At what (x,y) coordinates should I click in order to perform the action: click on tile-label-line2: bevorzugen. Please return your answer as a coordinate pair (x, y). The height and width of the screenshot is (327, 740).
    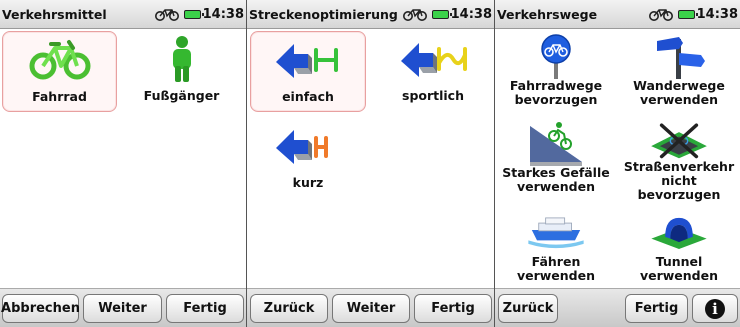
    Looking at the image, I should click on (556, 99).